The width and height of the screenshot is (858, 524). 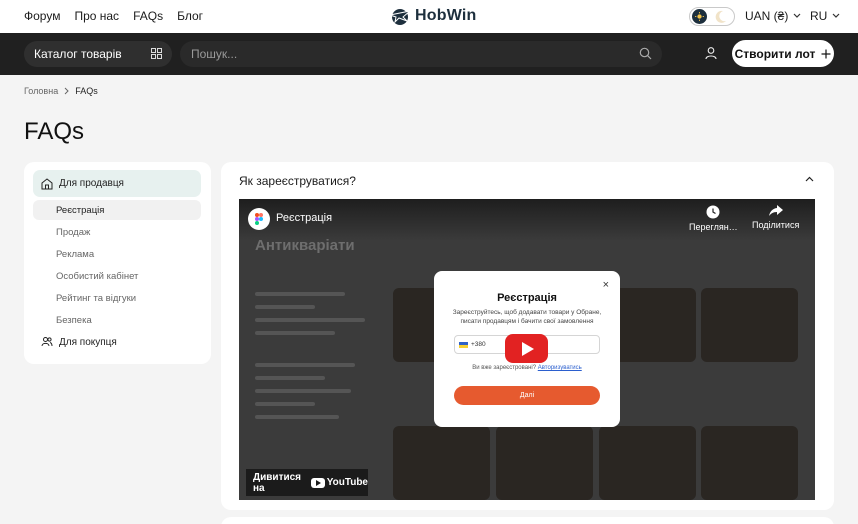 What do you see at coordinates (117, 298) in the screenshot?
I see `sidebar-item-rating: Рейтинг та відгуки` at bounding box center [117, 298].